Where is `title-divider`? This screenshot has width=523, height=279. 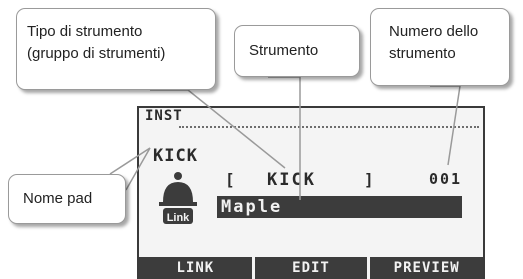 title-divider is located at coordinates (329, 127).